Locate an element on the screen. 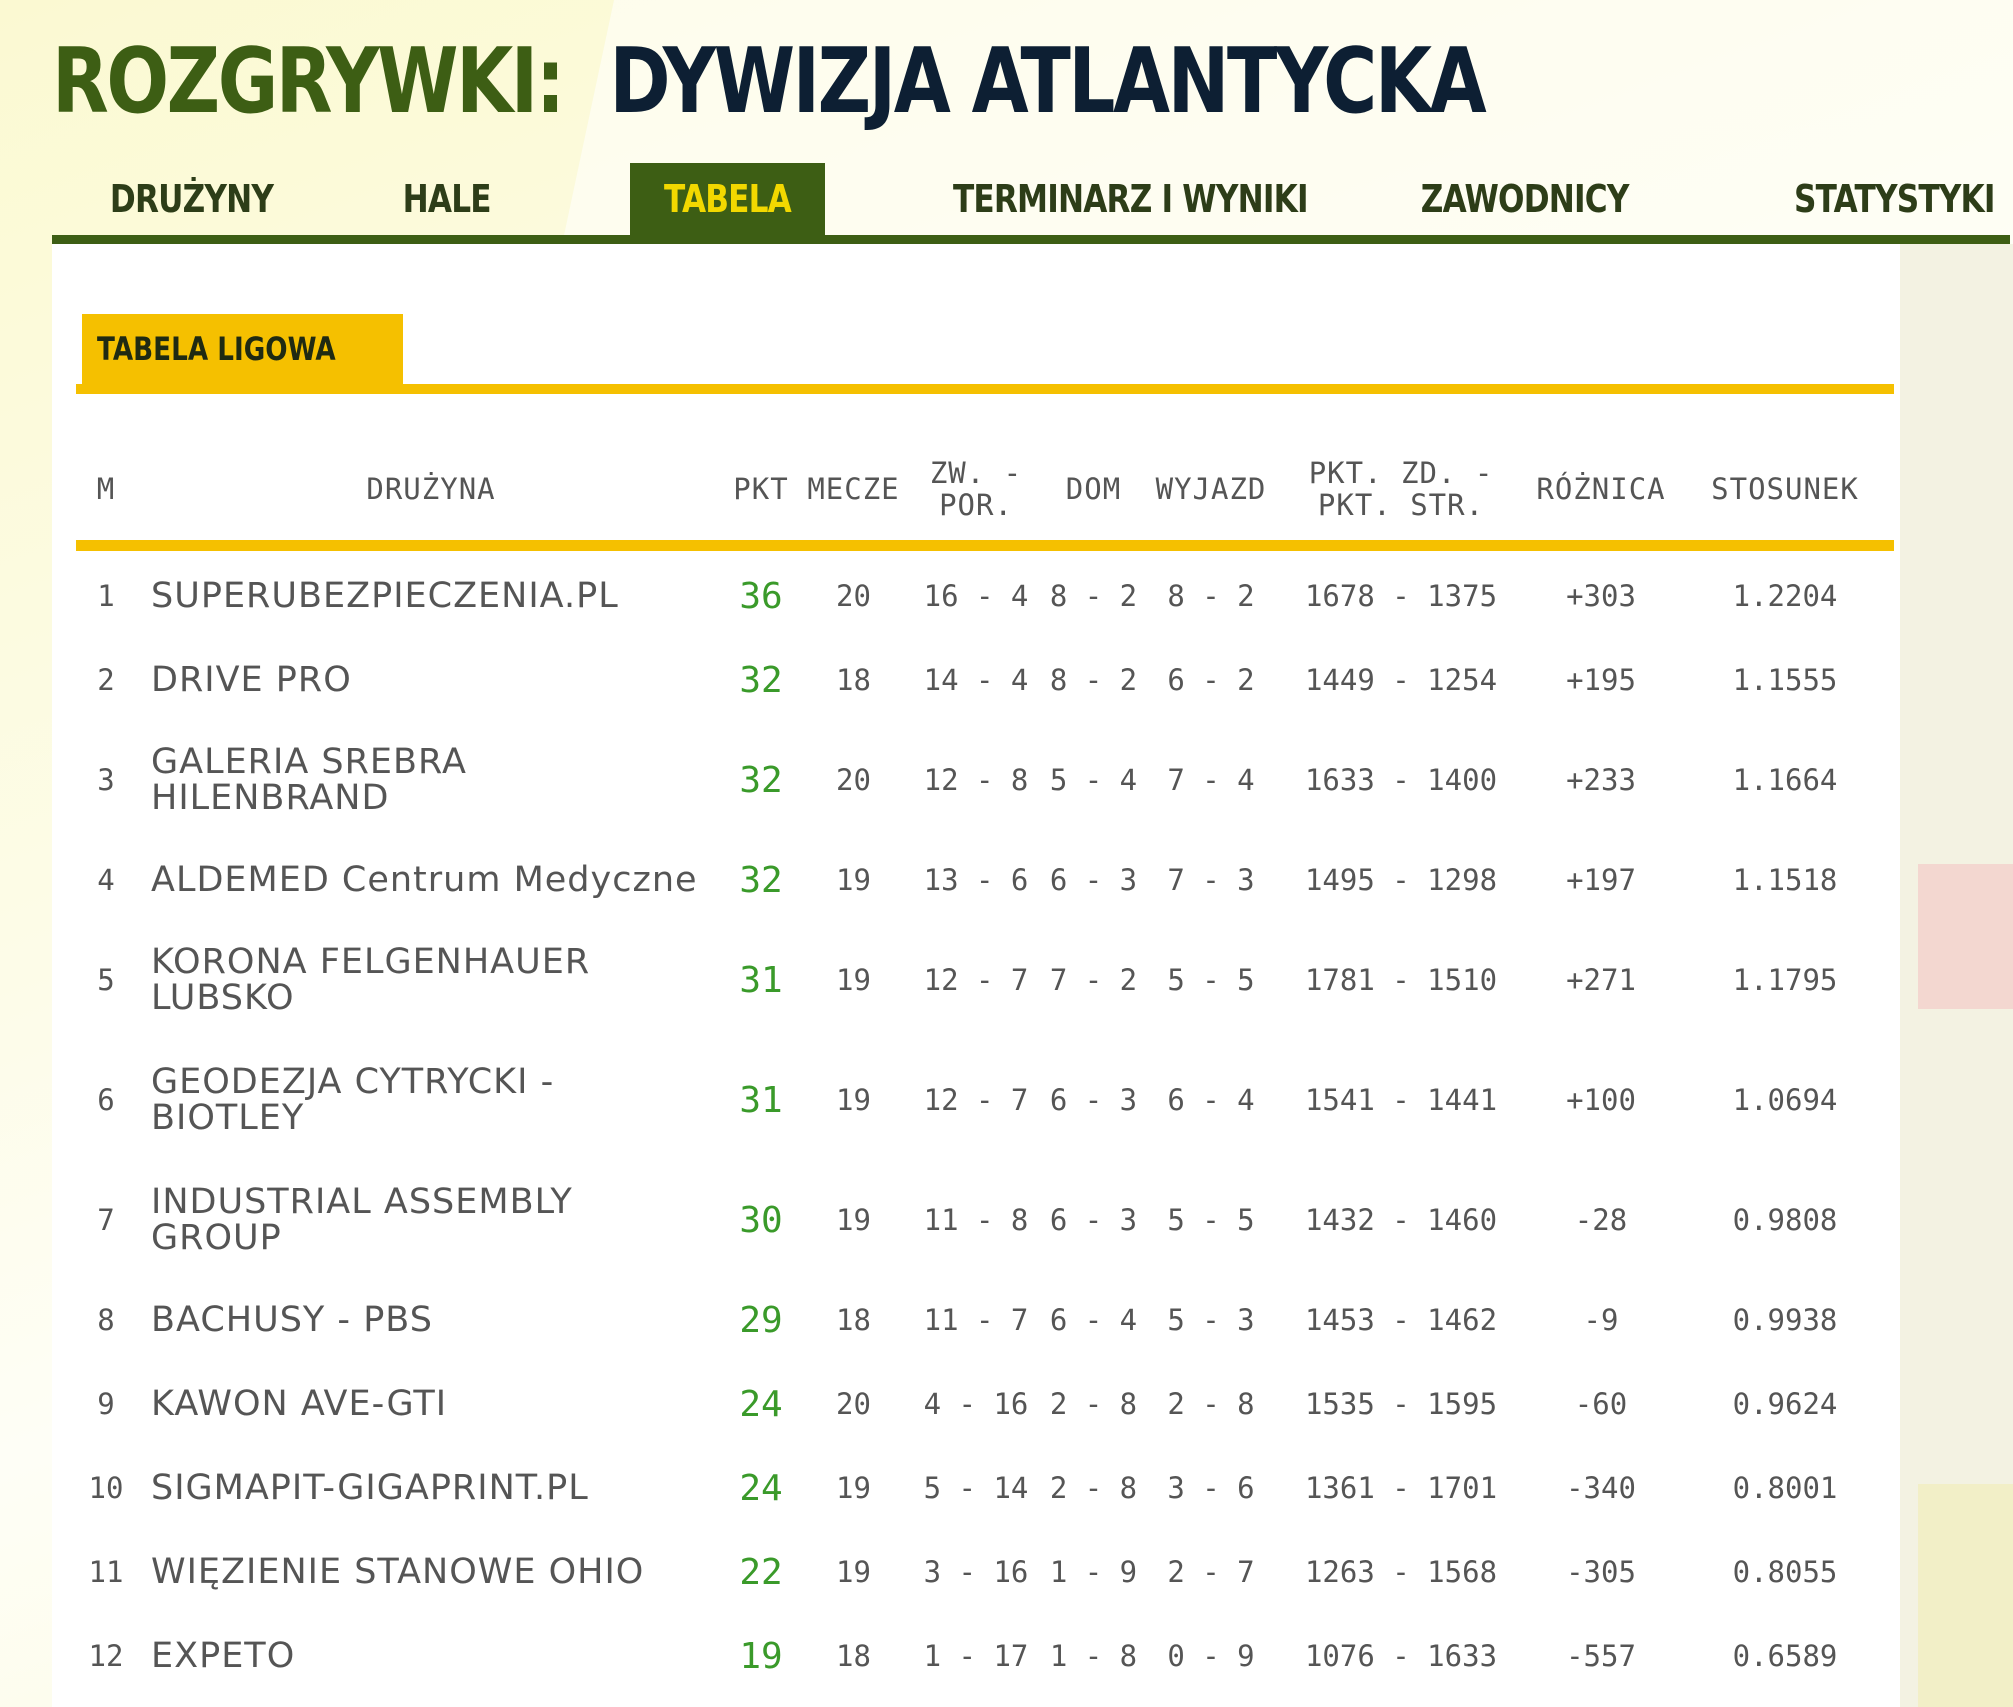  row-points: 32 is located at coordinates (761, 780).